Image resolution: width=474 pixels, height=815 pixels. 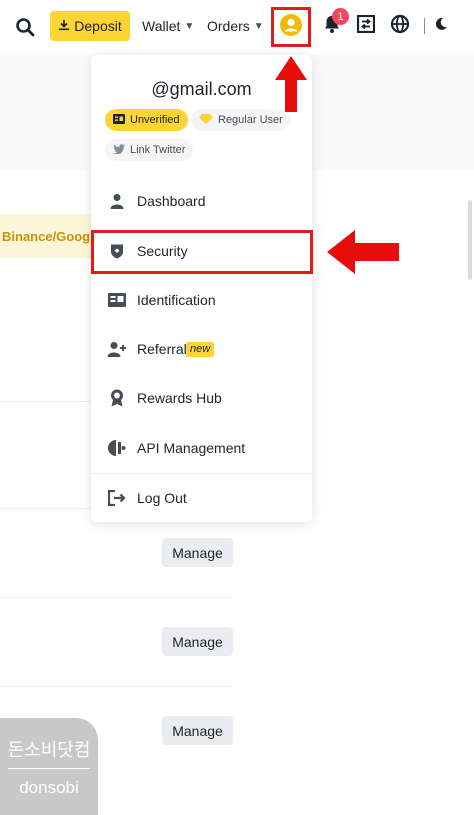 I want to click on logout-icon, so click(x=117, y=498).